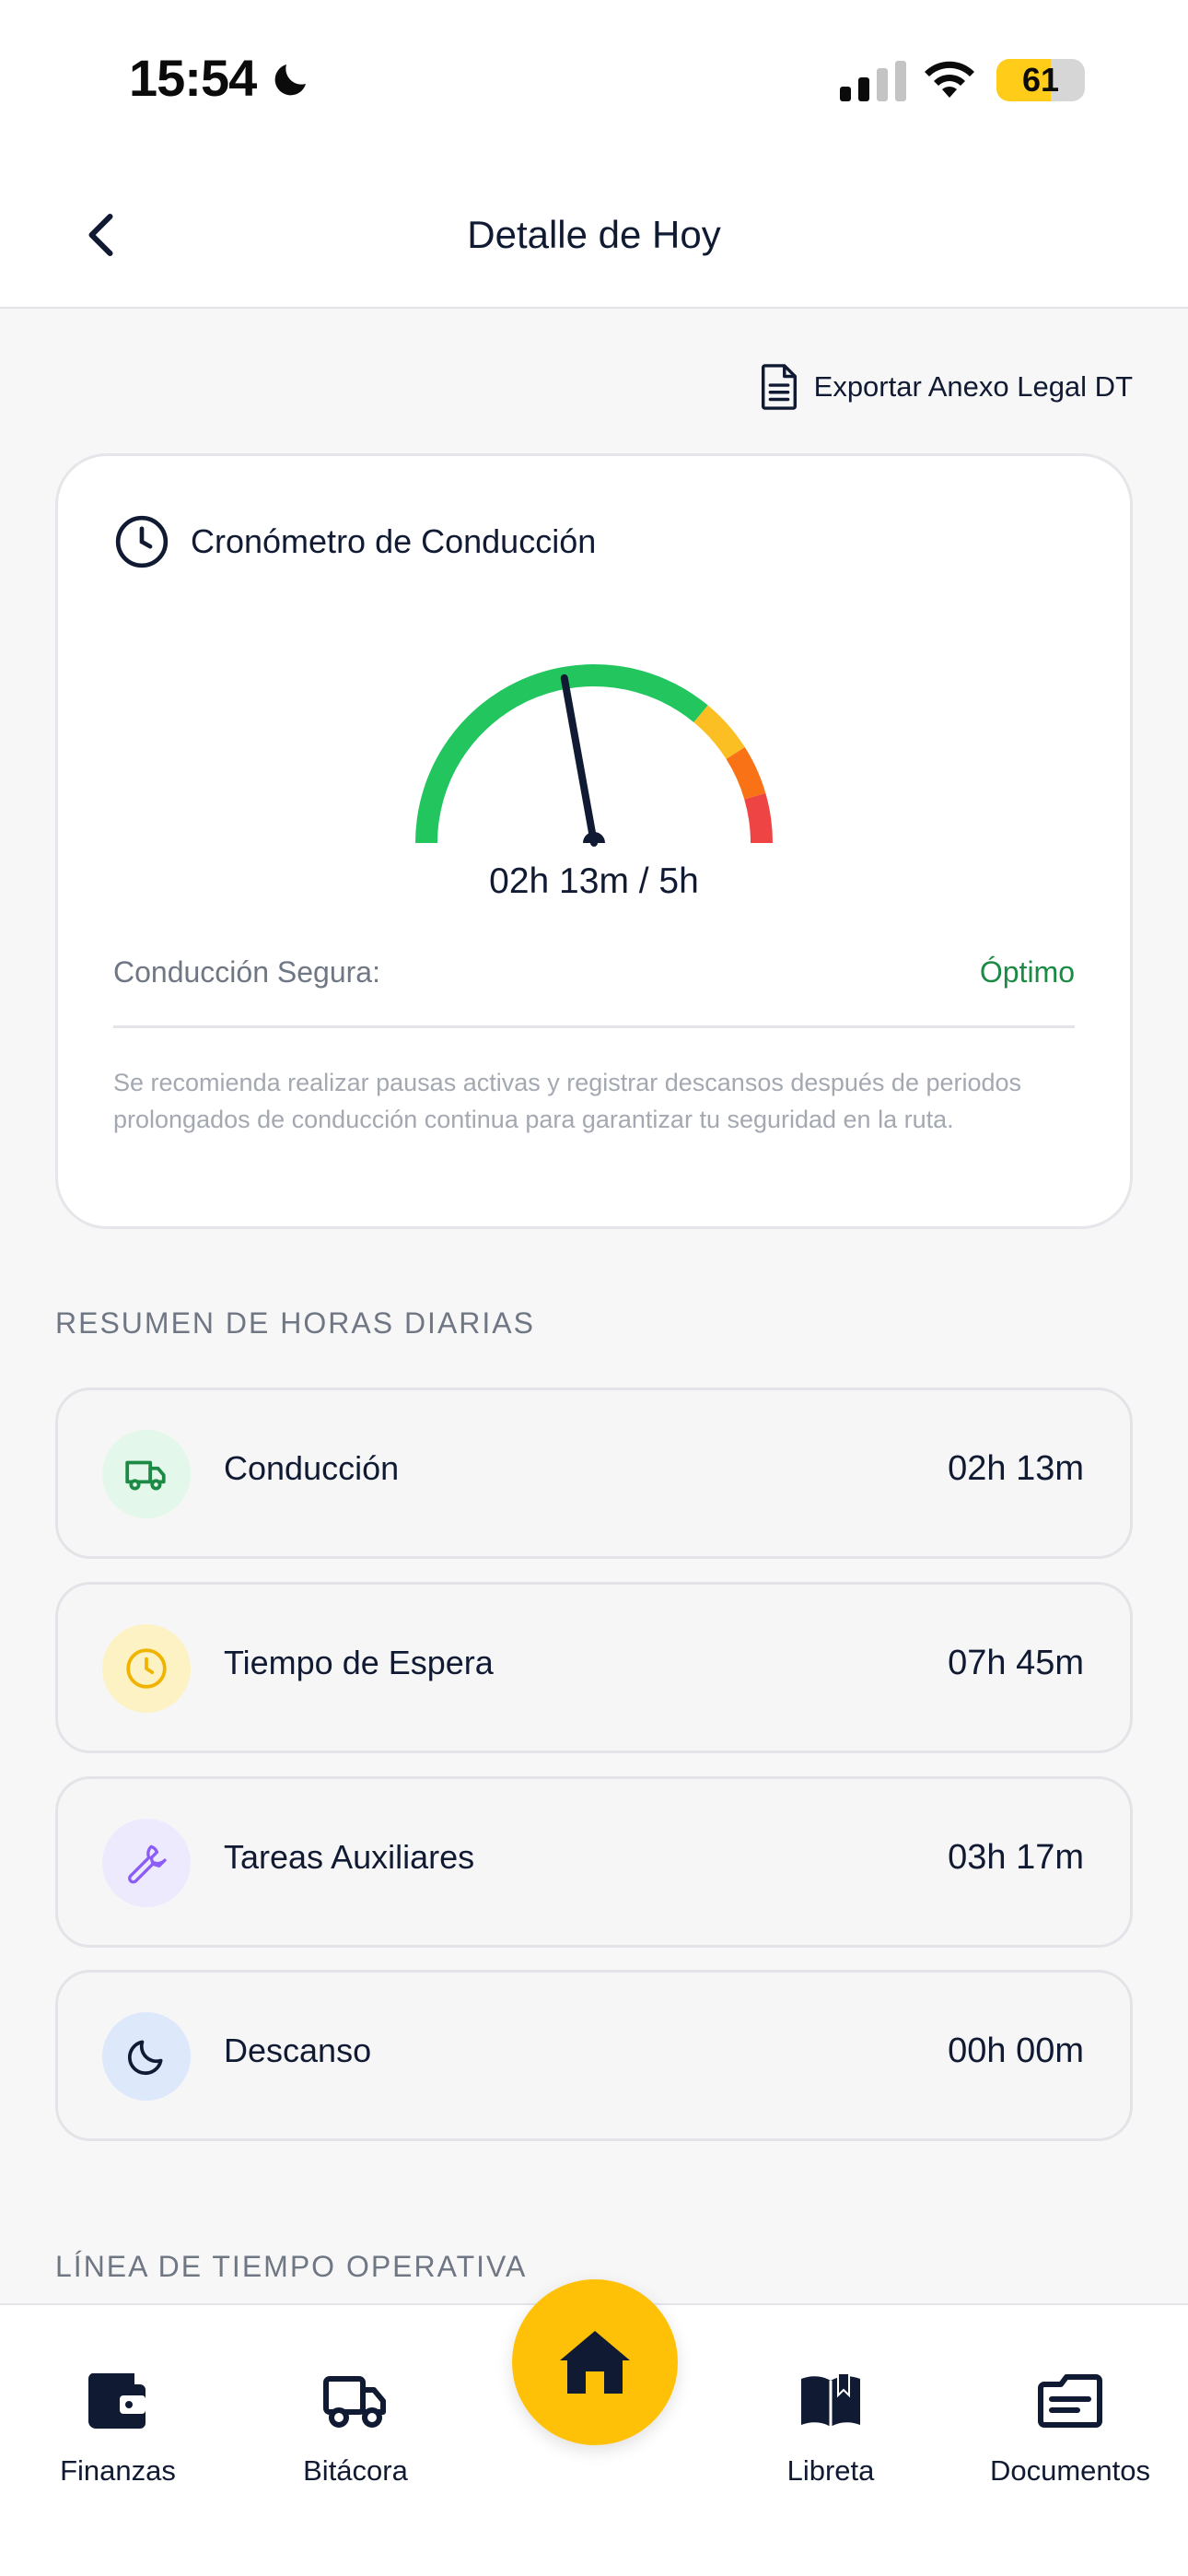 The image size is (1188, 2576). I want to click on gauge-zone-warning, so click(746, 773).